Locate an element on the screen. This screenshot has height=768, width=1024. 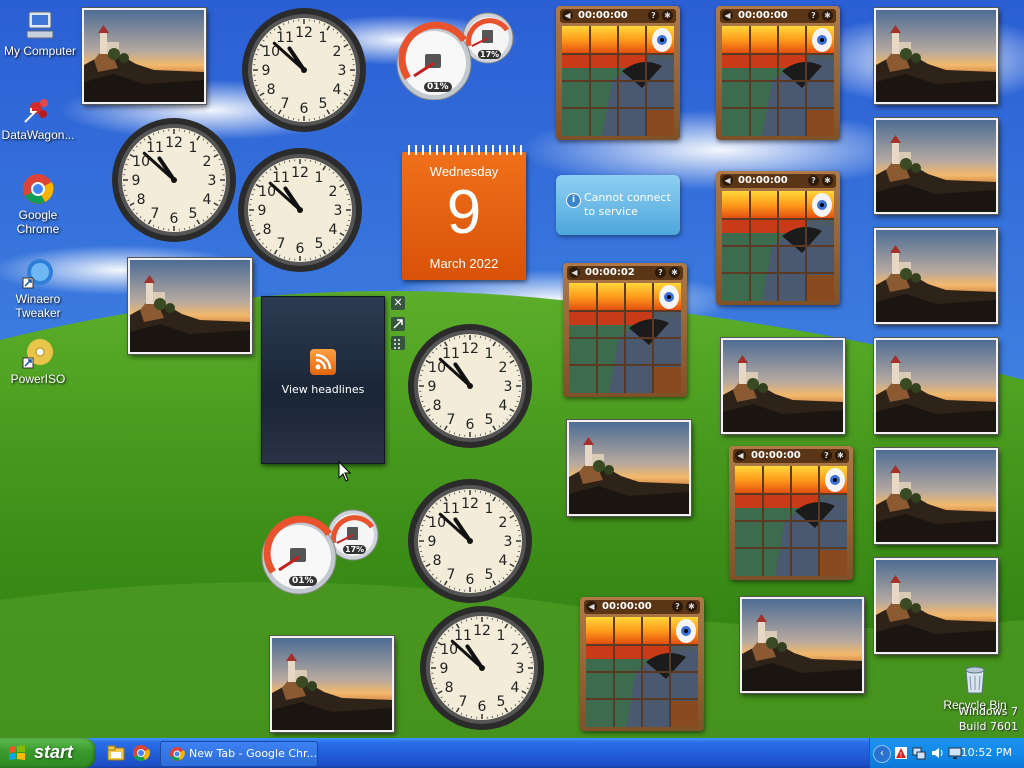
calendar-gadget: Wednesday 9 March 2022 is located at coordinates (464, 212).